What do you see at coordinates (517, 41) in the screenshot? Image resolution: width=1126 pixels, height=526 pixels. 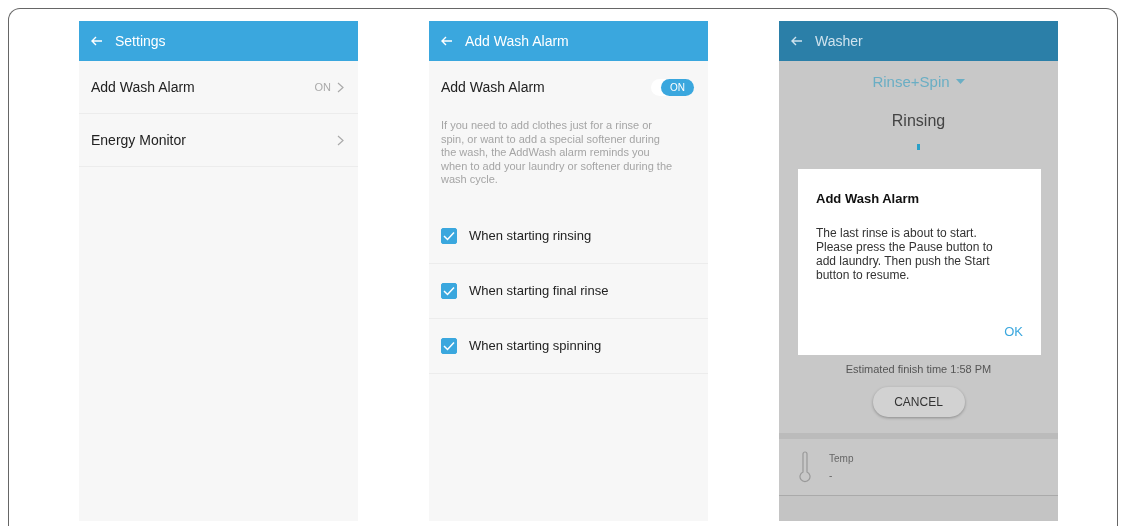 I see `screen-title: Add Wash Alarm` at bounding box center [517, 41].